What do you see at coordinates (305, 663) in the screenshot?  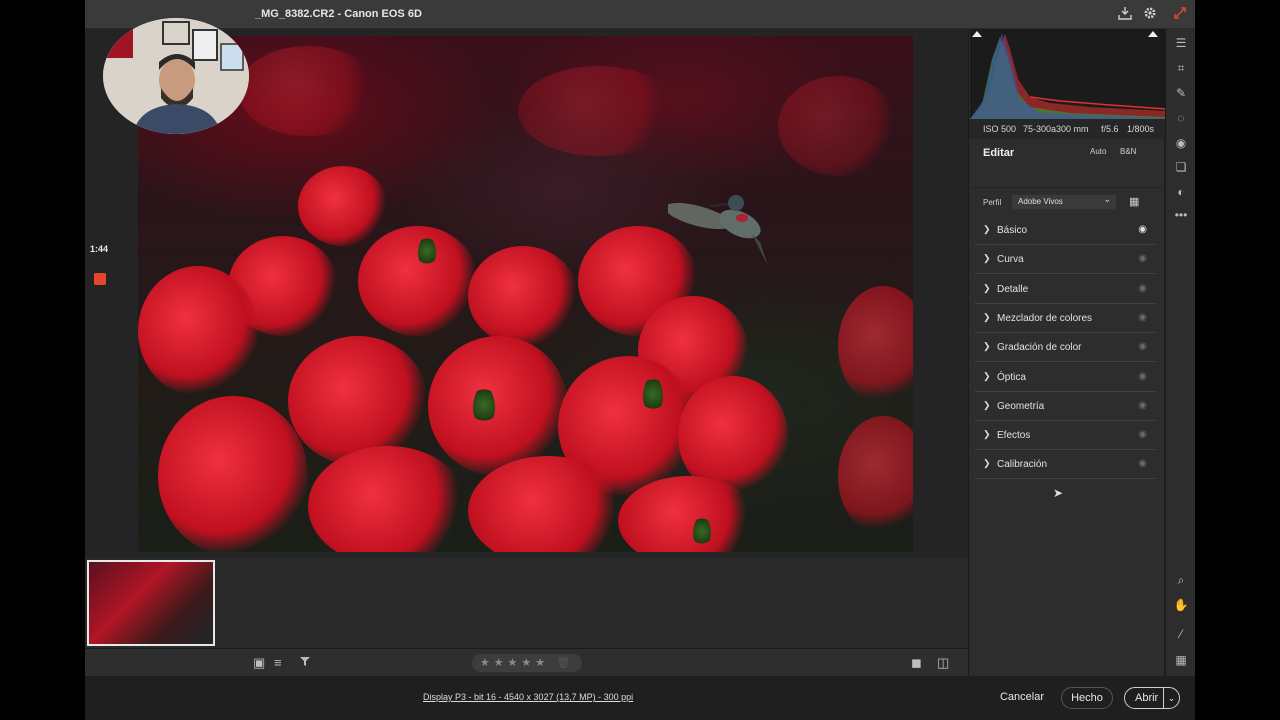 I see `filter-icon` at bounding box center [305, 663].